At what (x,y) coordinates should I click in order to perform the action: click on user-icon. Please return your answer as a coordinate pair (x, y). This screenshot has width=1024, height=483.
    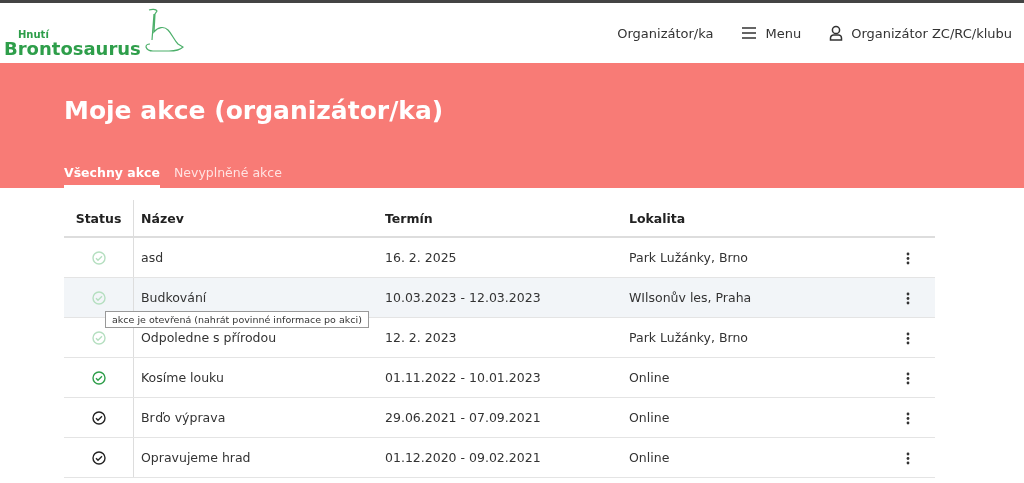
    Looking at the image, I should click on (836, 33).